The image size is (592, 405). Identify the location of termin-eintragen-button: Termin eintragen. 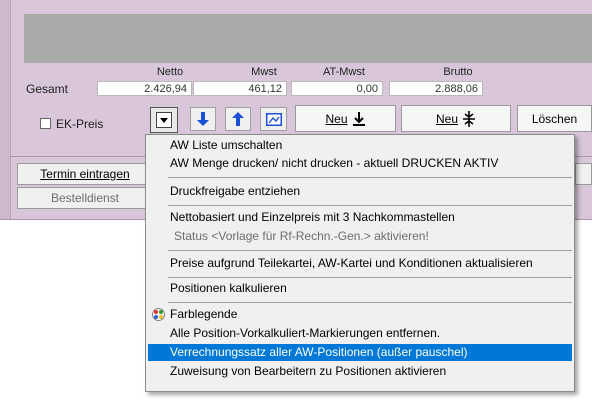
(85, 174).